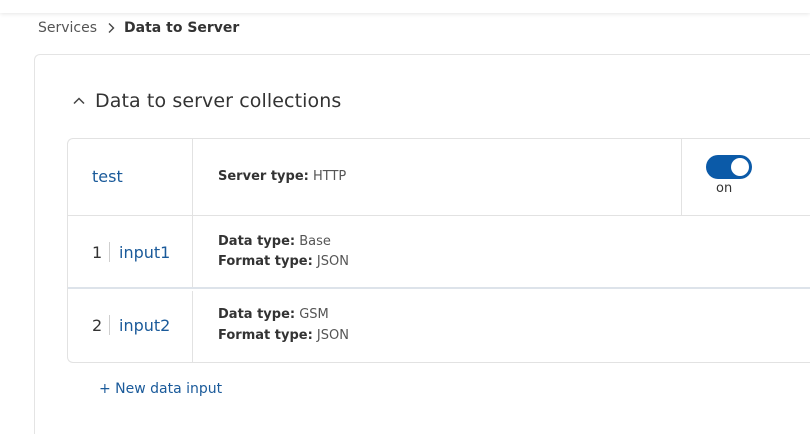 The width and height of the screenshot is (810, 434). What do you see at coordinates (724, 188) in the screenshot?
I see `toggle-state-label: on` at bounding box center [724, 188].